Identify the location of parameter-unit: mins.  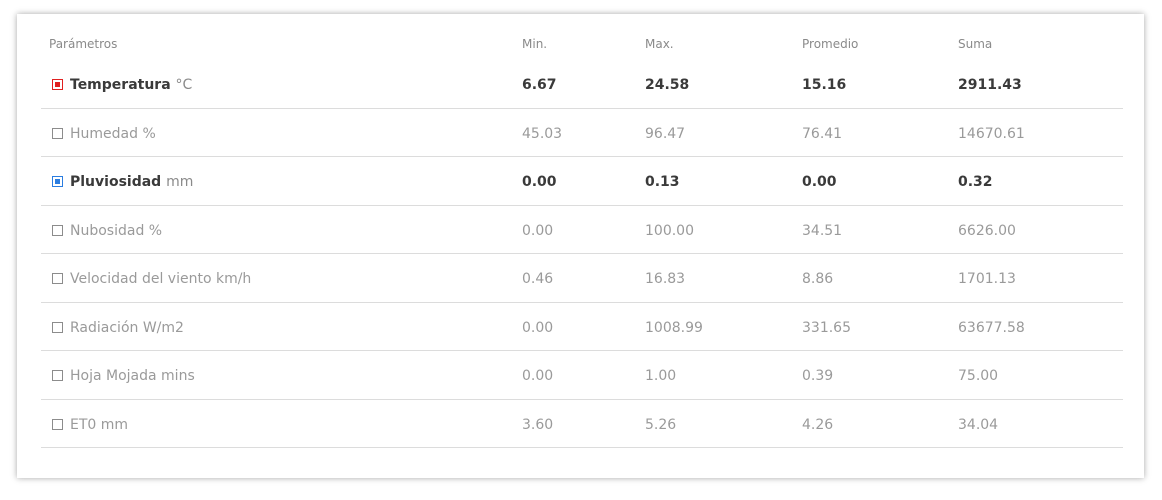
(178, 376).